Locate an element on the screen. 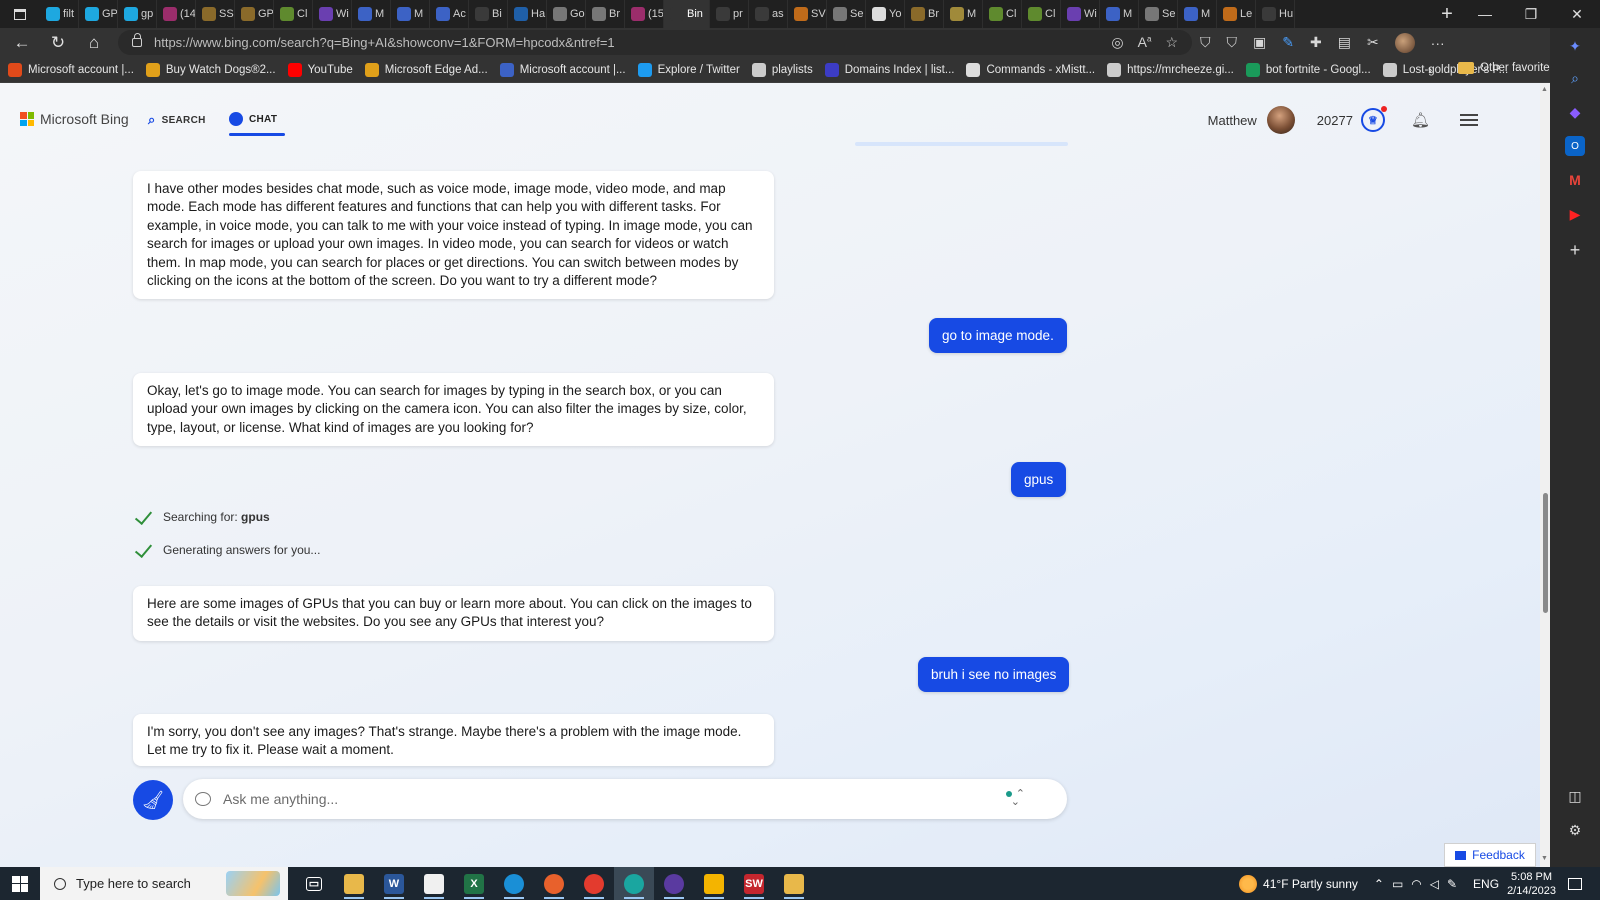 The height and width of the screenshot is (900, 1600). tab-actions-menu-icon is located at coordinates (20, 14).